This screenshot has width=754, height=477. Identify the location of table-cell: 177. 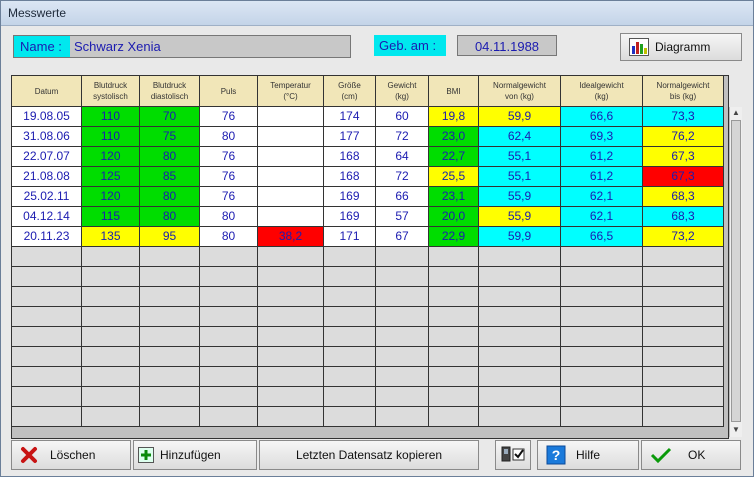
(350, 137).